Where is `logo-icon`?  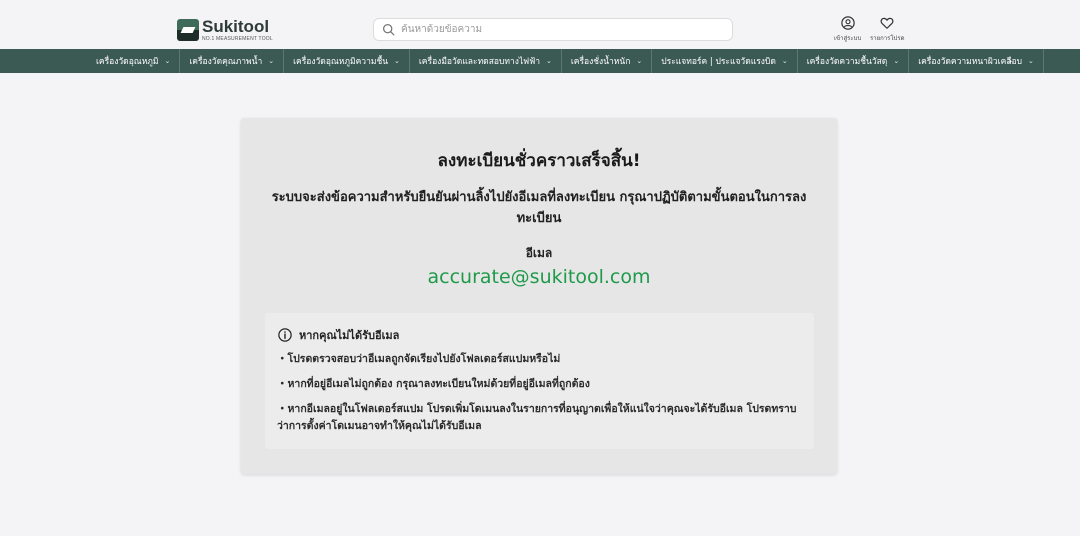 logo-icon is located at coordinates (188, 30).